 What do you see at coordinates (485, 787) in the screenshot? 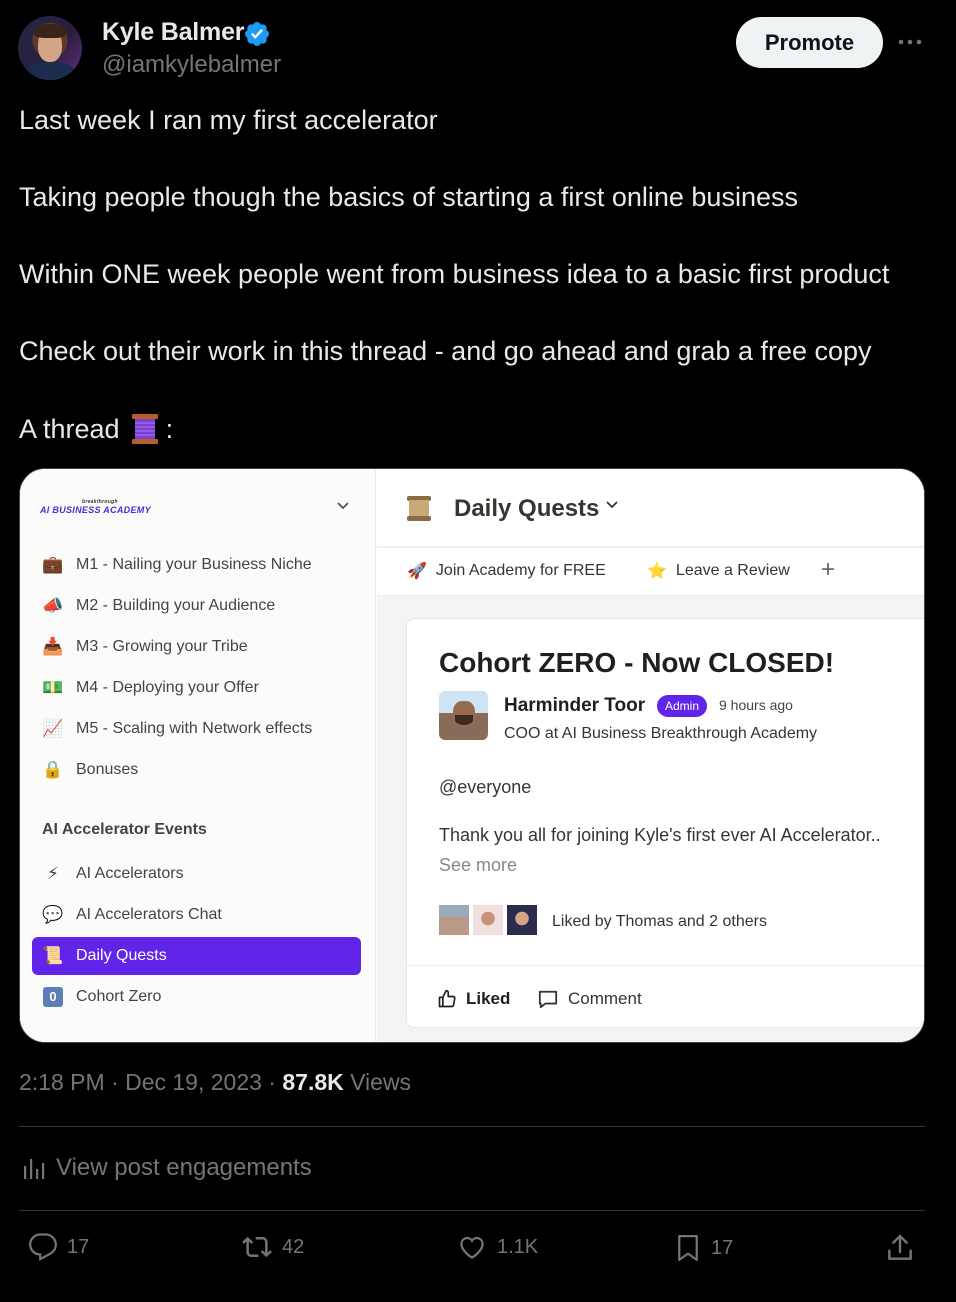
I see `post-mention: @everyone` at bounding box center [485, 787].